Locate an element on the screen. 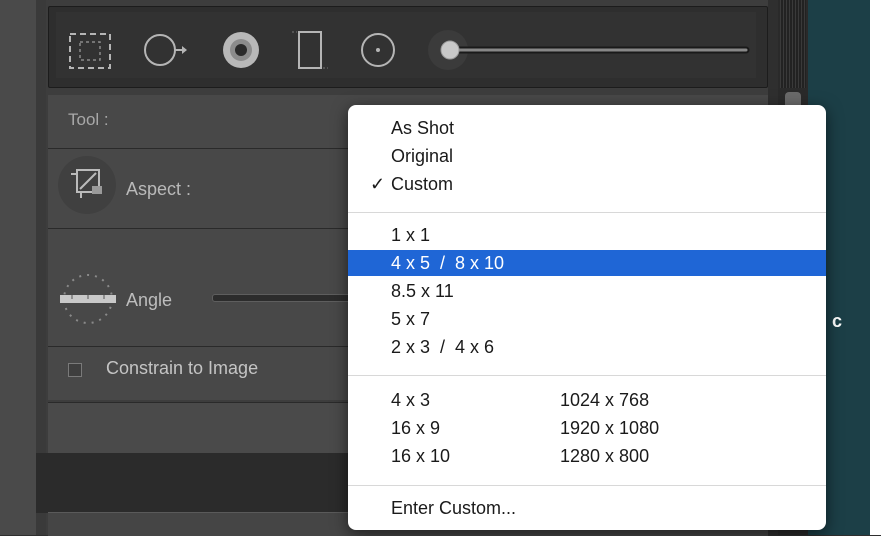 This screenshot has width=881, height=536. menu-item-label: 2 x 3 / 4 x 6 is located at coordinates (443, 347).